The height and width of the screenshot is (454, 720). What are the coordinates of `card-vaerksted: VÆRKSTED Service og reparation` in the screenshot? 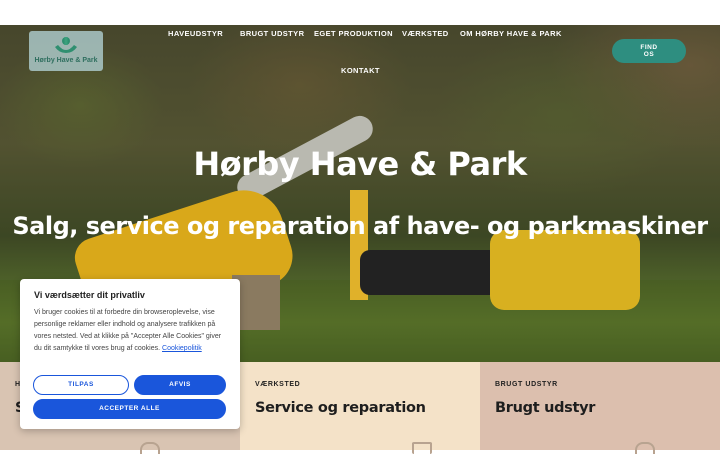 It's located at (360, 408).